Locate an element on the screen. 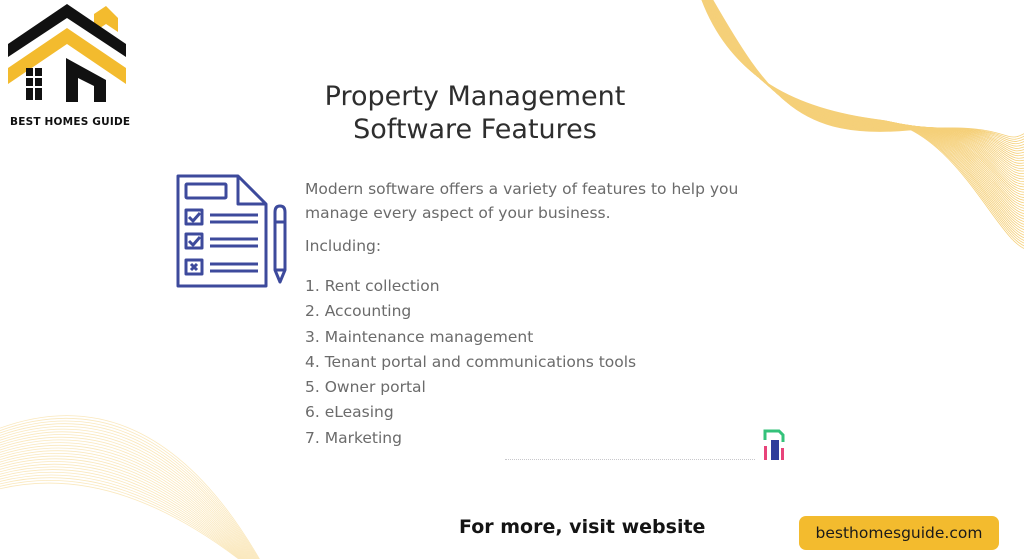 This screenshot has height=559, width=1024. title-line-2: Software Features is located at coordinates (475, 129).